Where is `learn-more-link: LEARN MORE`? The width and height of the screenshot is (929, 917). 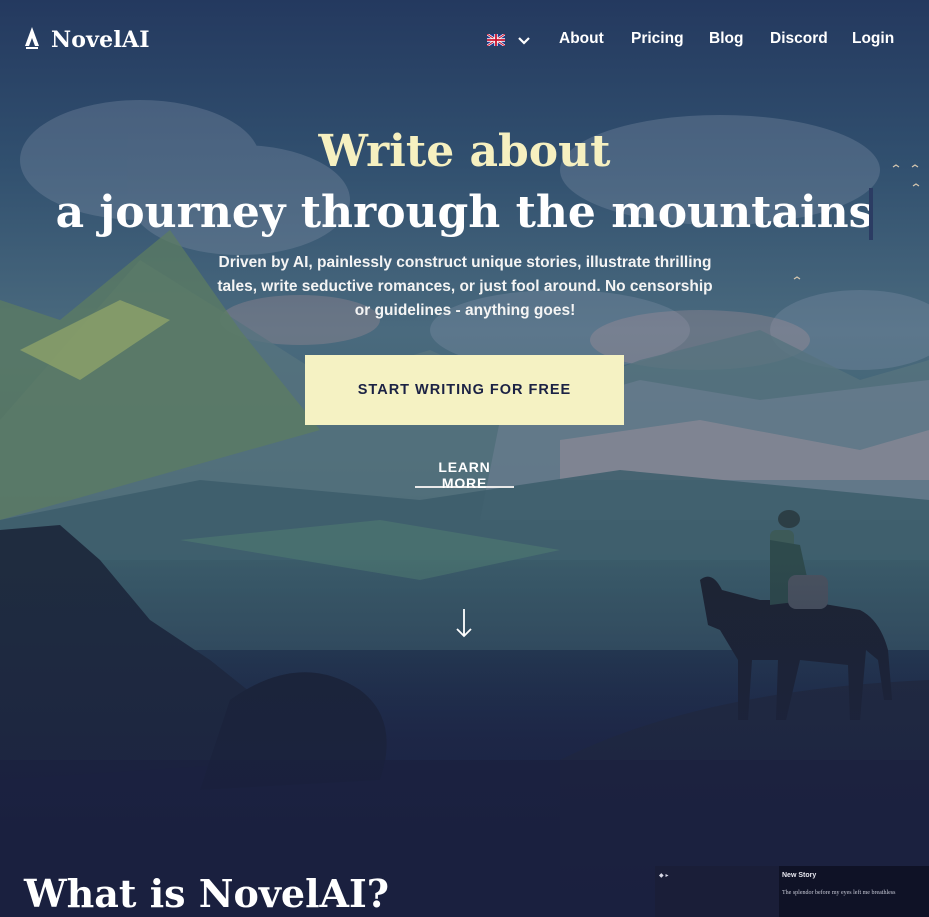
learn-more-link: LEARN MORE is located at coordinates (464, 475).